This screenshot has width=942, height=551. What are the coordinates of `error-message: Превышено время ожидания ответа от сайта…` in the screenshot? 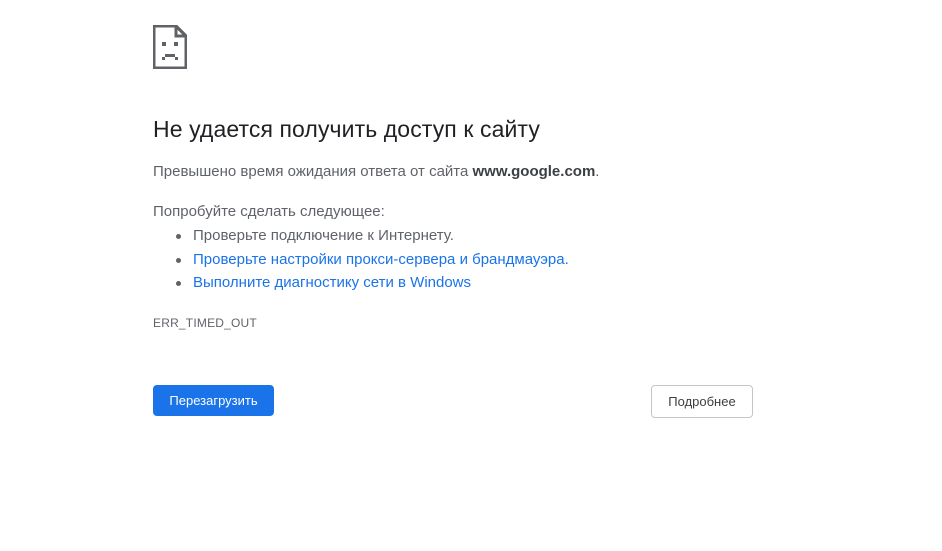 It's located at (376, 171).